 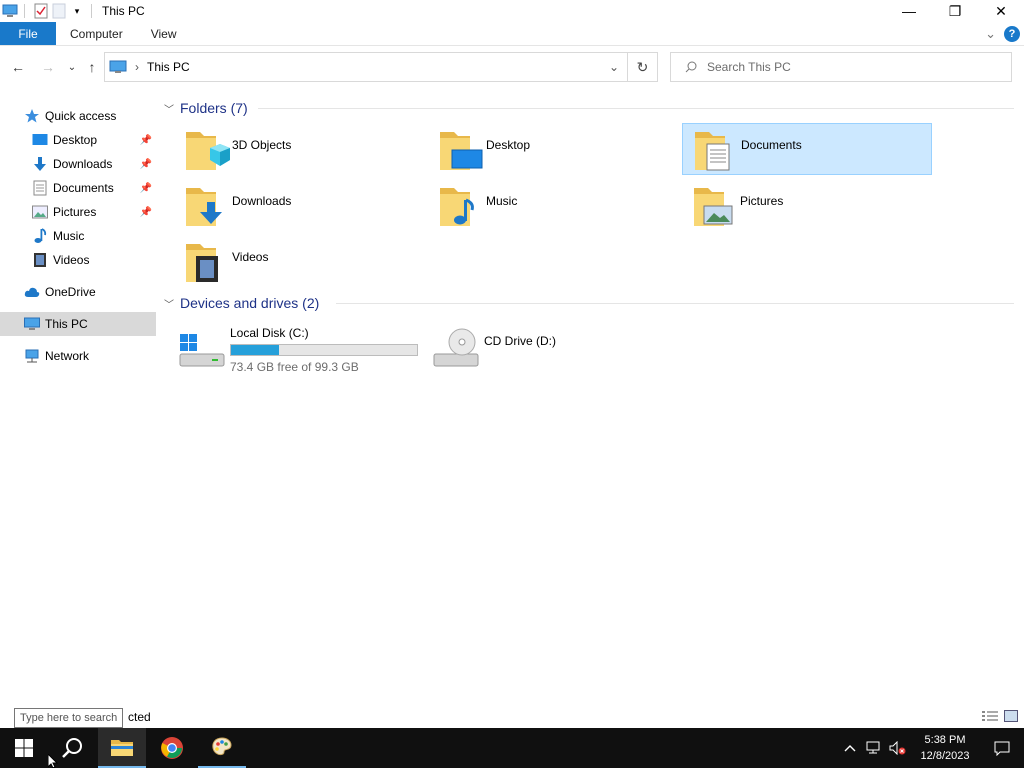 What do you see at coordinates (40, 212) in the screenshot?
I see `pictures-icon` at bounding box center [40, 212].